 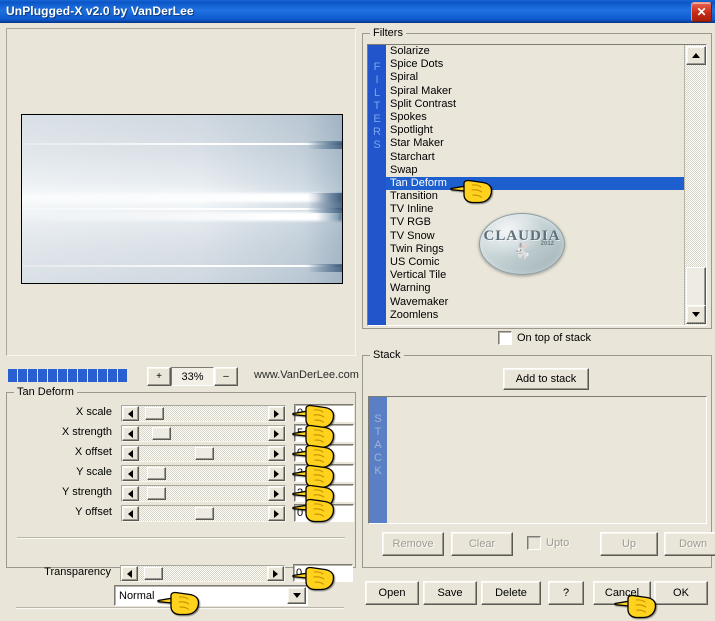 I want to click on filter-item: Wavemaker, so click(x=535, y=302).